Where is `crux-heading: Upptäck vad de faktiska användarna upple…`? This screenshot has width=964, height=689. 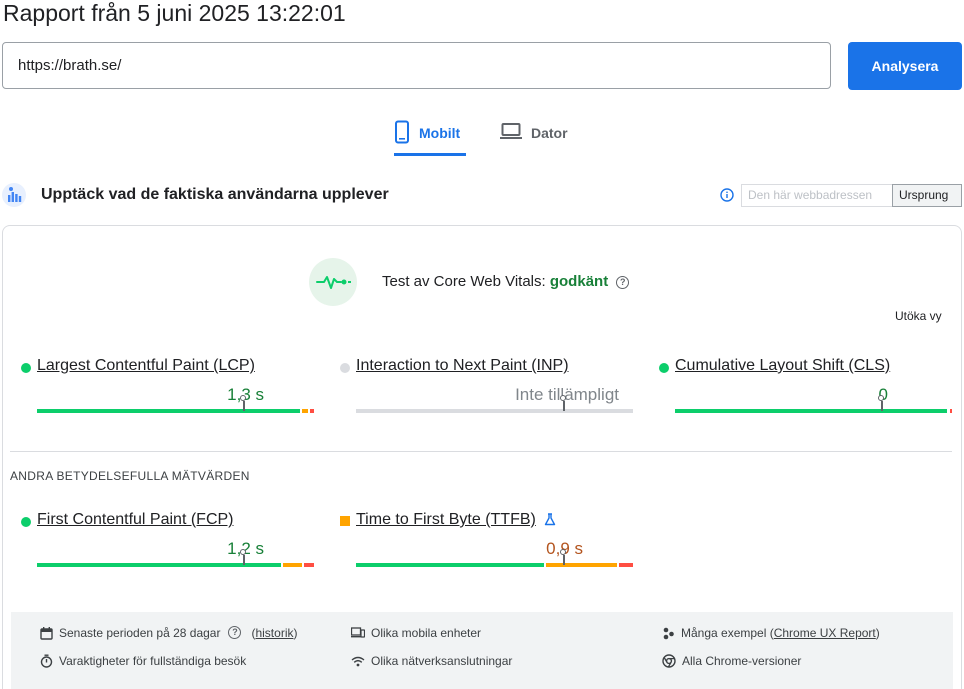
crux-heading: Upptäck vad de faktiska användarna upple… is located at coordinates (215, 194).